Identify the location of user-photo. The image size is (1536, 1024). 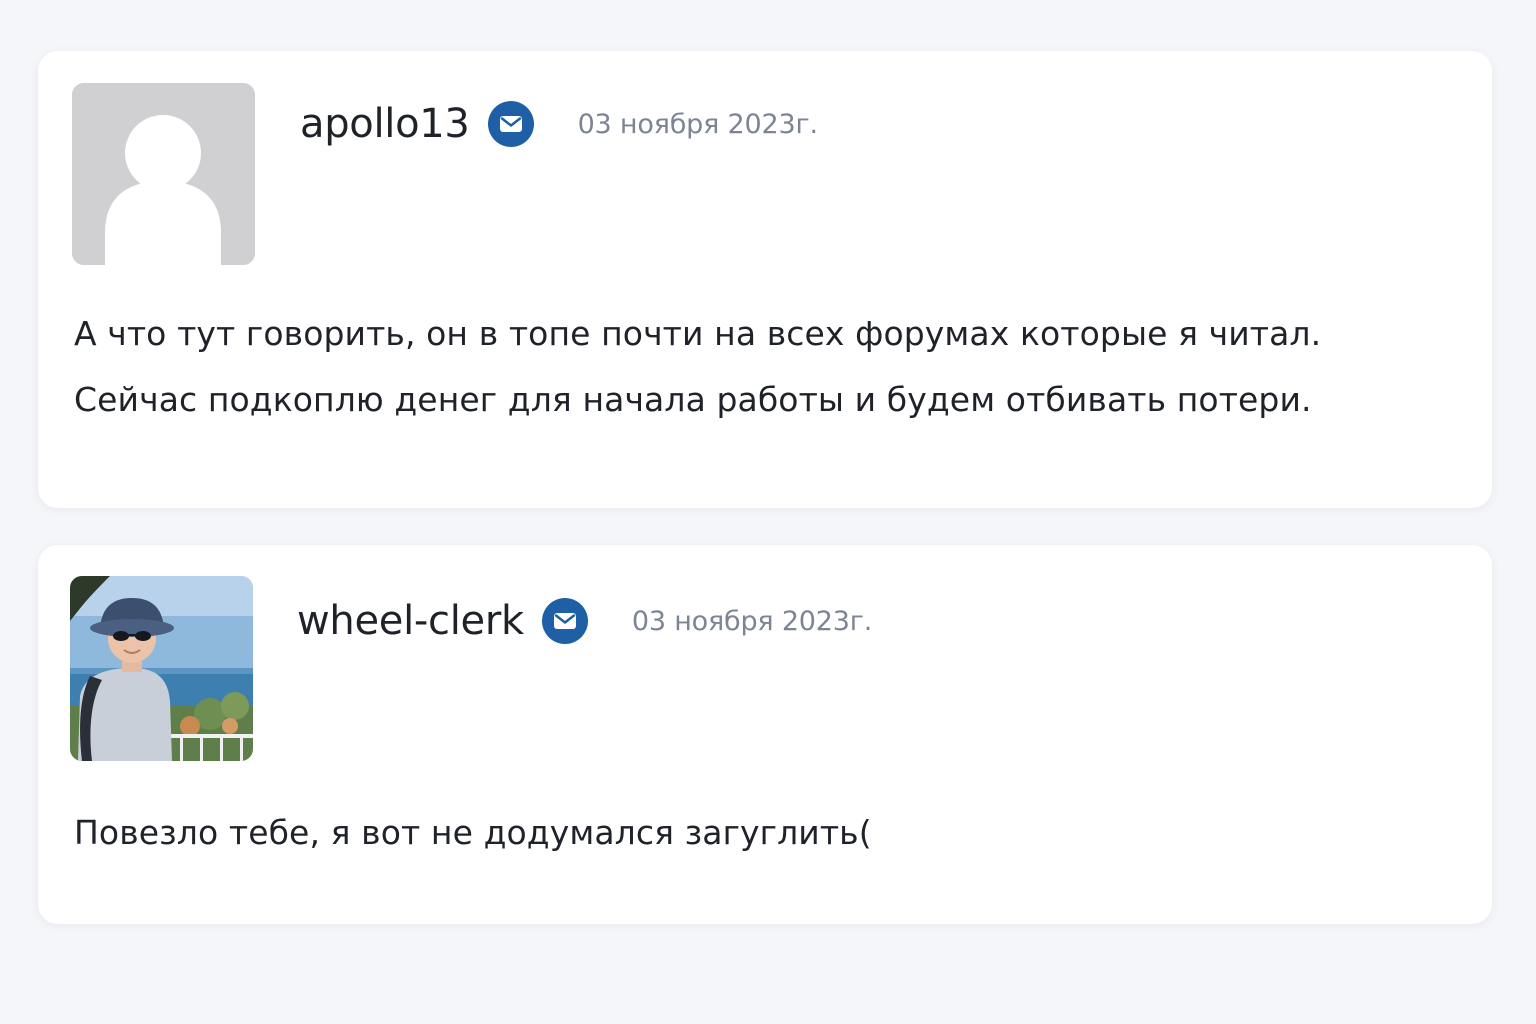
(161, 668).